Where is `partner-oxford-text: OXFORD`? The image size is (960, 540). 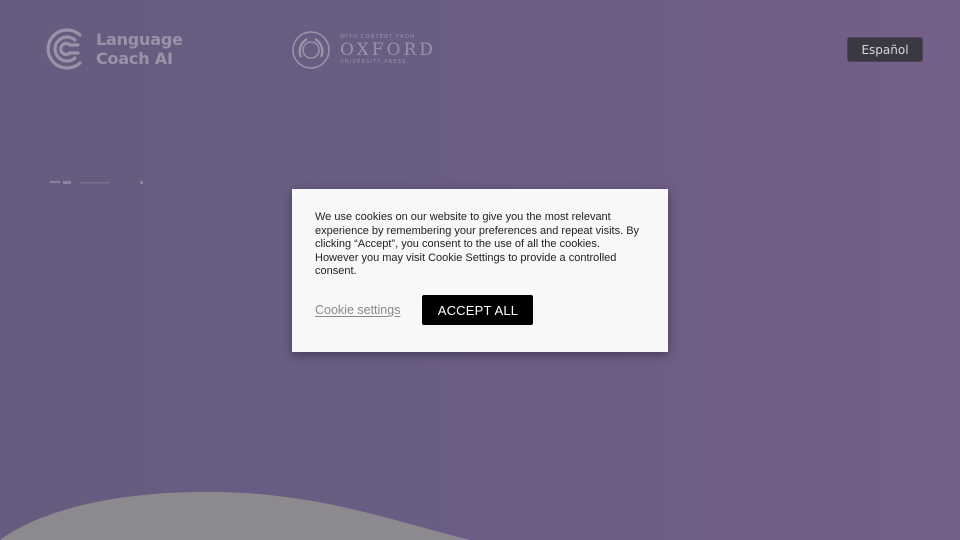
partner-oxford-text: OXFORD is located at coordinates (388, 50).